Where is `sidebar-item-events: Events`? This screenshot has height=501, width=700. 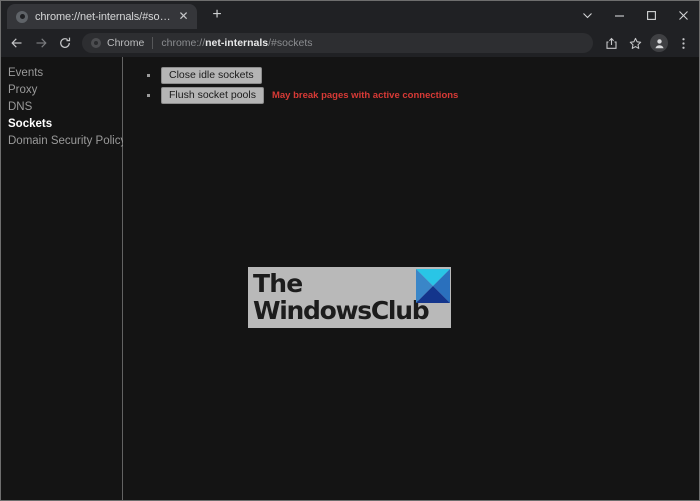 sidebar-item-events: Events is located at coordinates (61, 73).